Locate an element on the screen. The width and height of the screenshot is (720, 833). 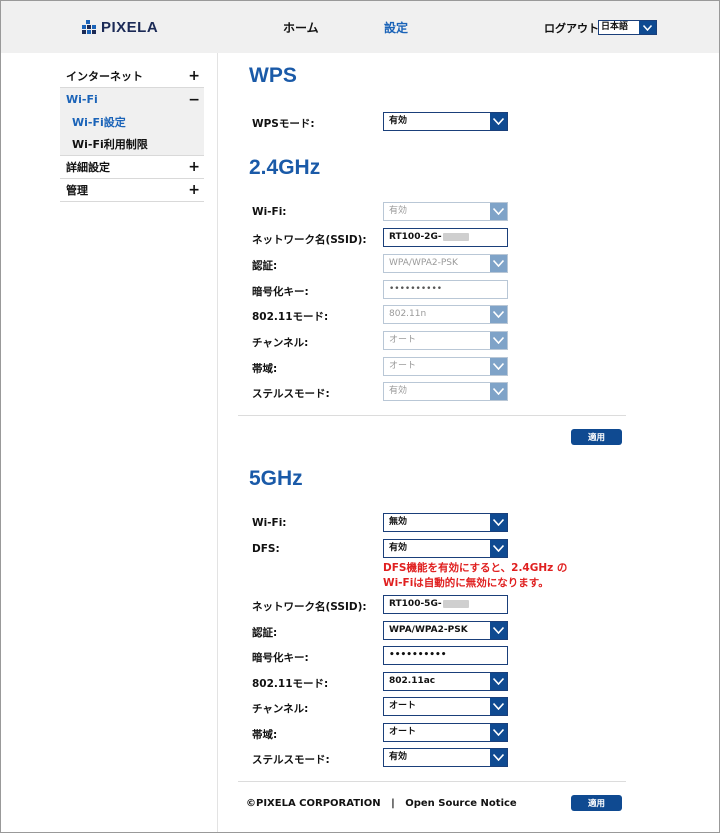
input-value: RT100-2G- is located at coordinates (415, 237).